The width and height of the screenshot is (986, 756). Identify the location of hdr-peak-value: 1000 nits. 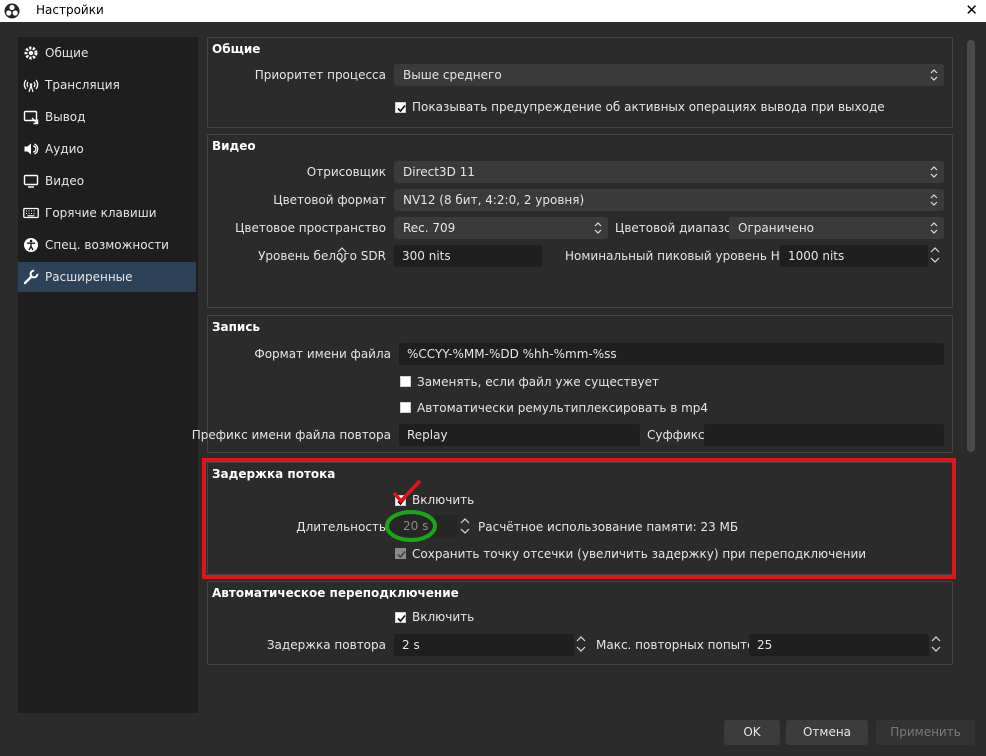
(816, 256).